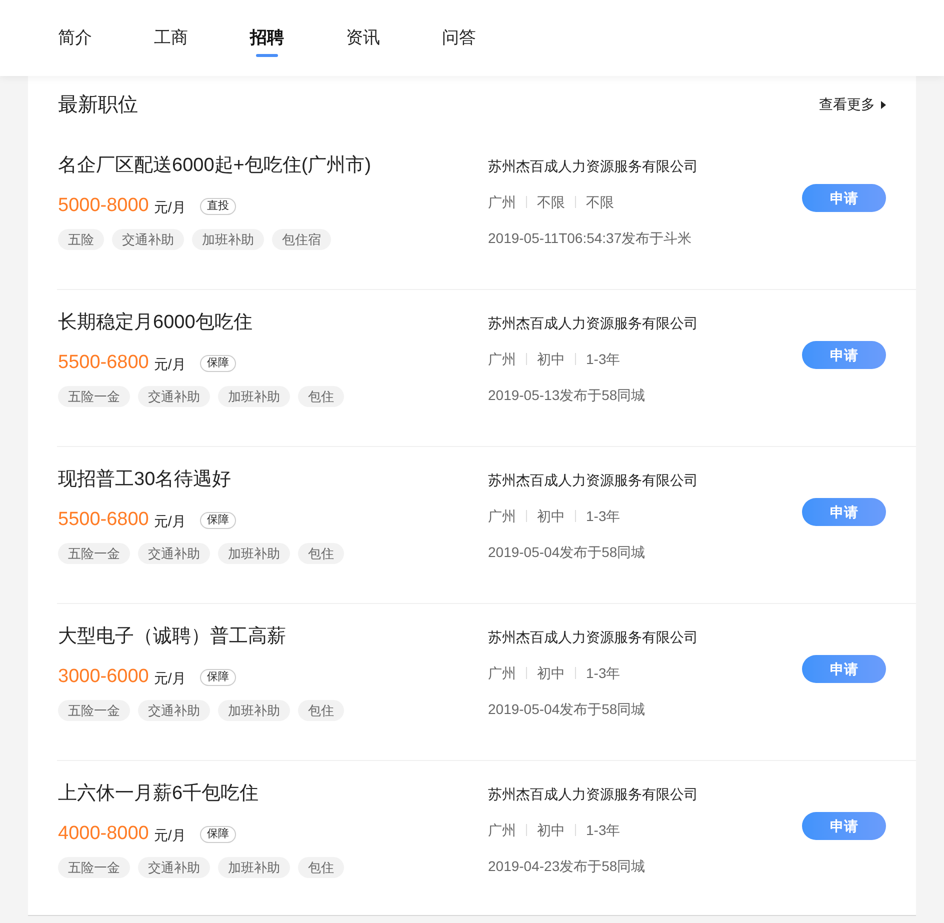  I want to click on salary-range: 3000-6000, so click(103, 676).